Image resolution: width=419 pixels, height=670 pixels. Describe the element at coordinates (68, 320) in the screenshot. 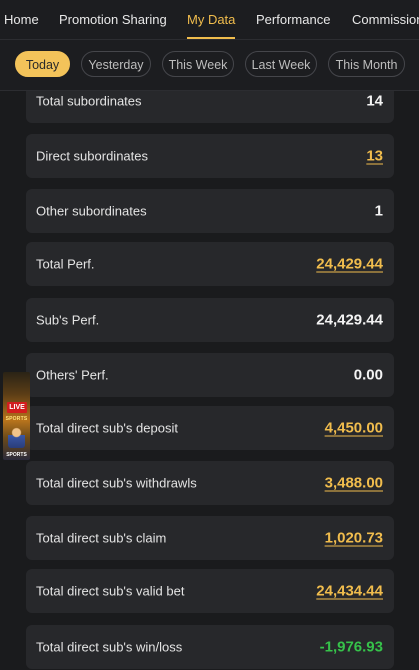

I see `stat-label: Sub's Perf.` at that location.